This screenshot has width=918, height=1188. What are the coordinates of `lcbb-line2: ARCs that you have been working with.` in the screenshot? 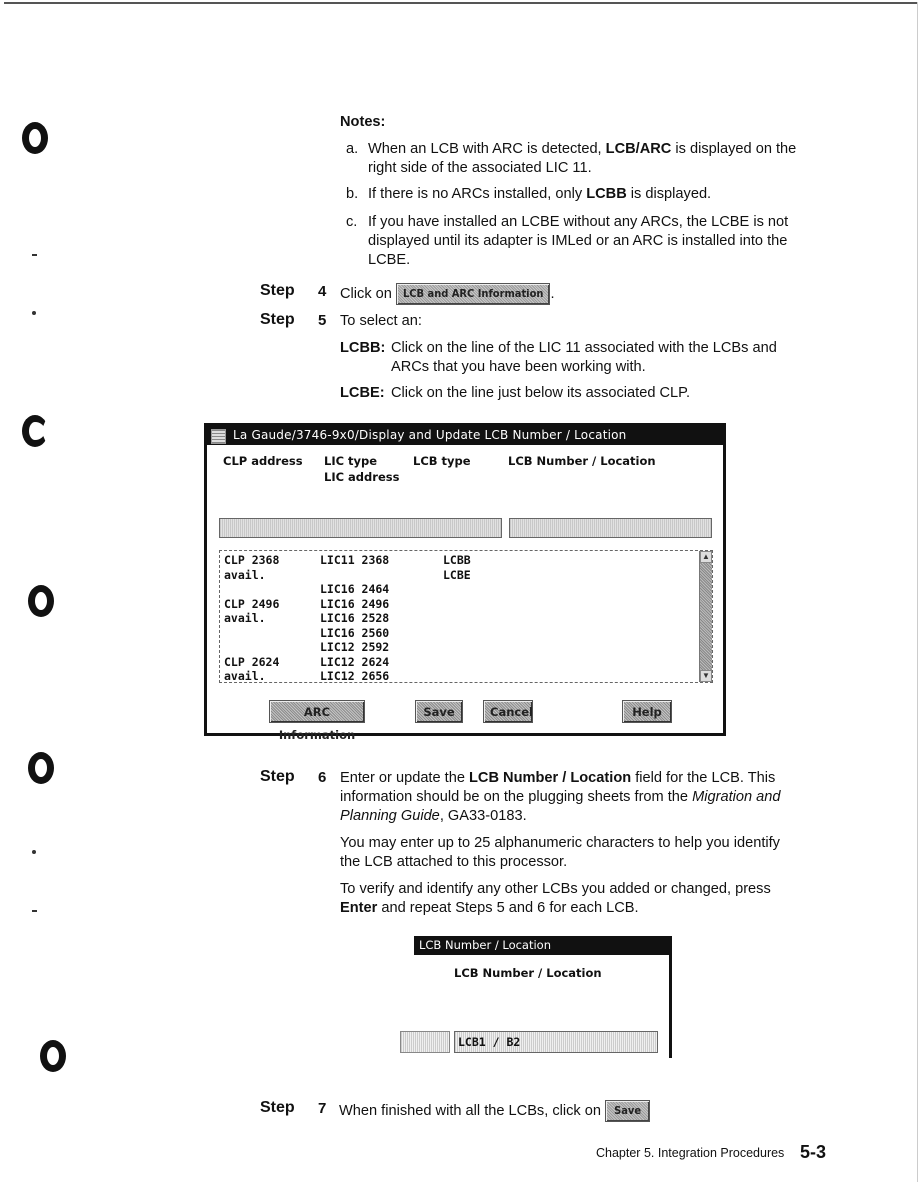 It's located at (518, 367).